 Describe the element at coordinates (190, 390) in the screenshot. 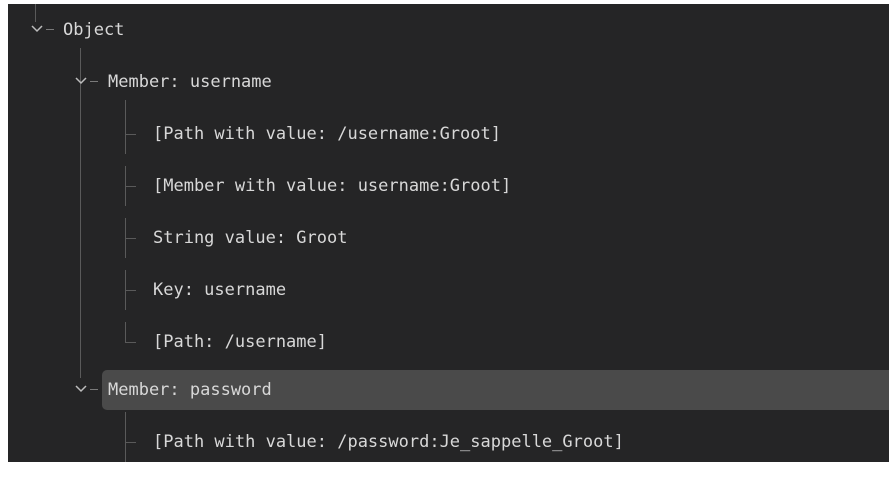

I see `tree-node-label: Member: password` at that location.